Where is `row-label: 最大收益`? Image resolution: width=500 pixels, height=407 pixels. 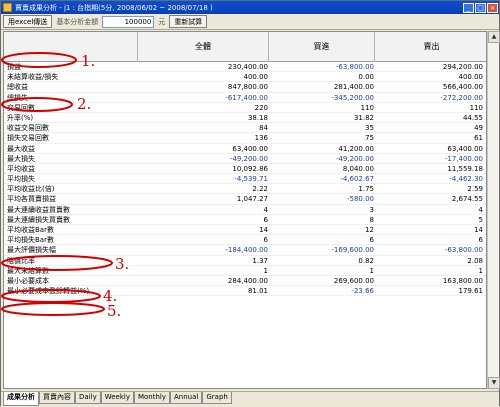
row-label: 最大收益 is located at coordinates (21, 148).